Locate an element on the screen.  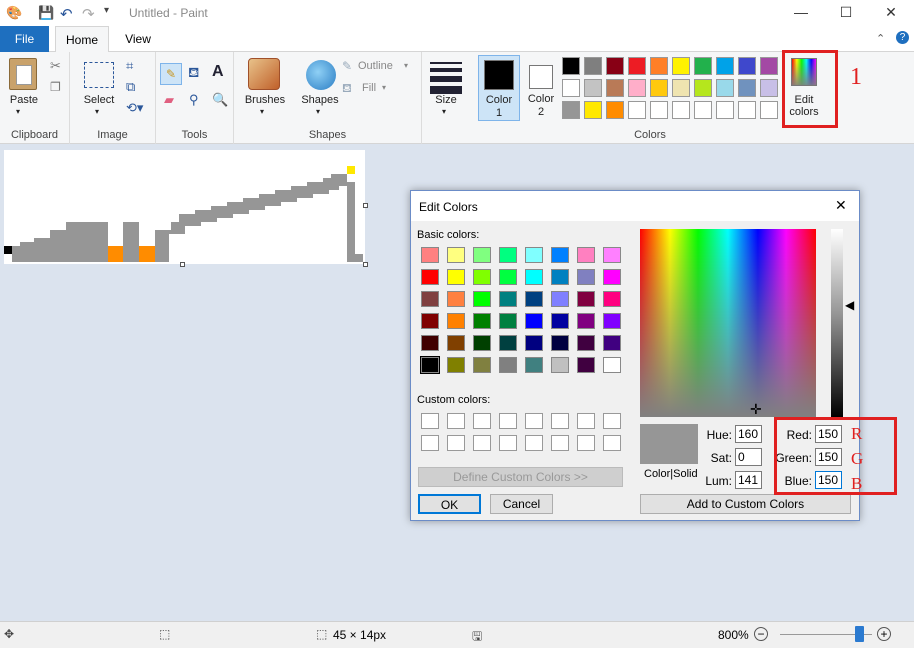
brushes-dropdown-icon: ▾ is located at coordinates (262, 111).